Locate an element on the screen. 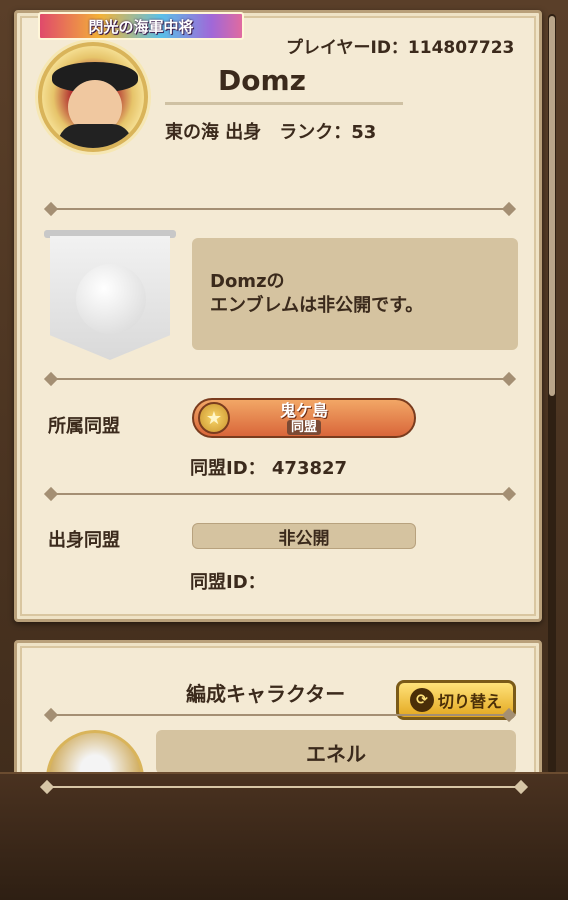 The width and height of the screenshot is (568, 900). alliance-id: 同盟ID： 473827 is located at coordinates (269, 468).